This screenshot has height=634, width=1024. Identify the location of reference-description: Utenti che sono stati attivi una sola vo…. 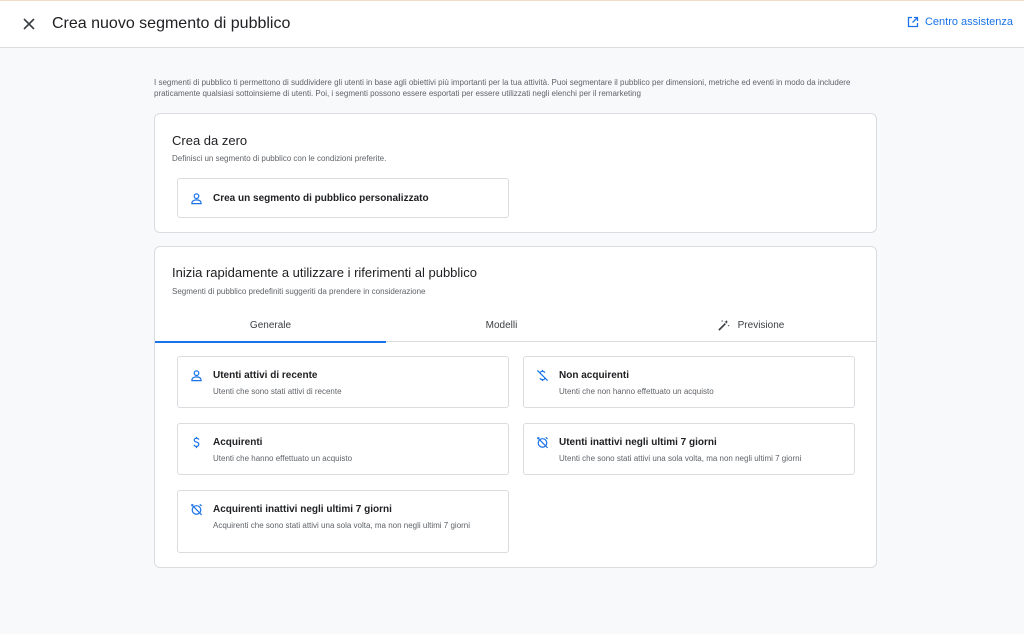
(680, 458).